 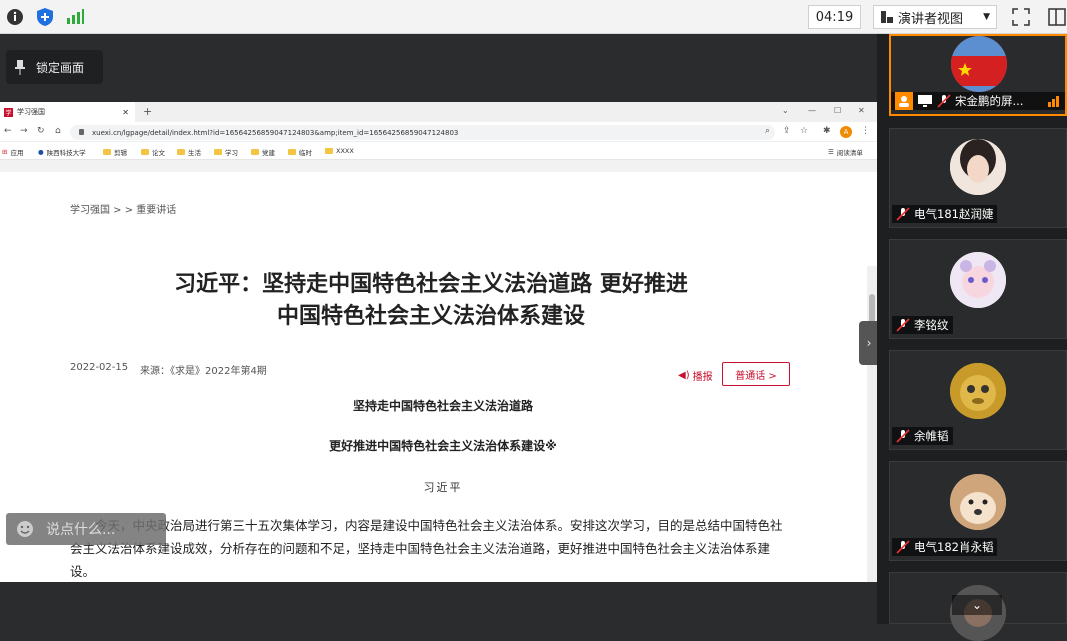 What do you see at coordinates (837, 110) in the screenshot?
I see `maximize-icon: ☐` at bounding box center [837, 110].